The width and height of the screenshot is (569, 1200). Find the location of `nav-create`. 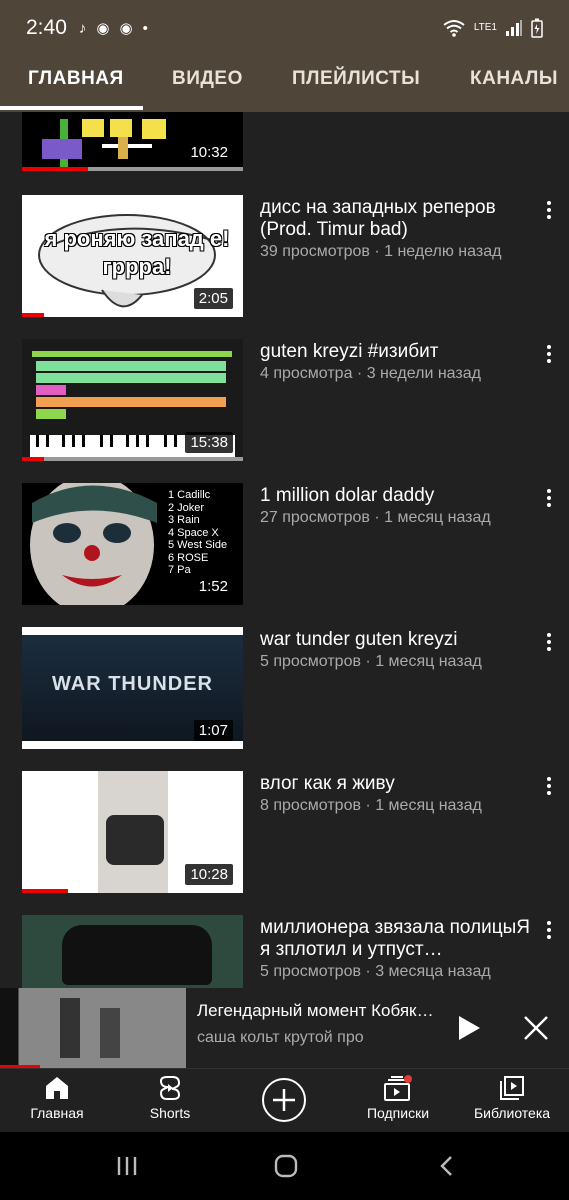

nav-create is located at coordinates (284, 1102).